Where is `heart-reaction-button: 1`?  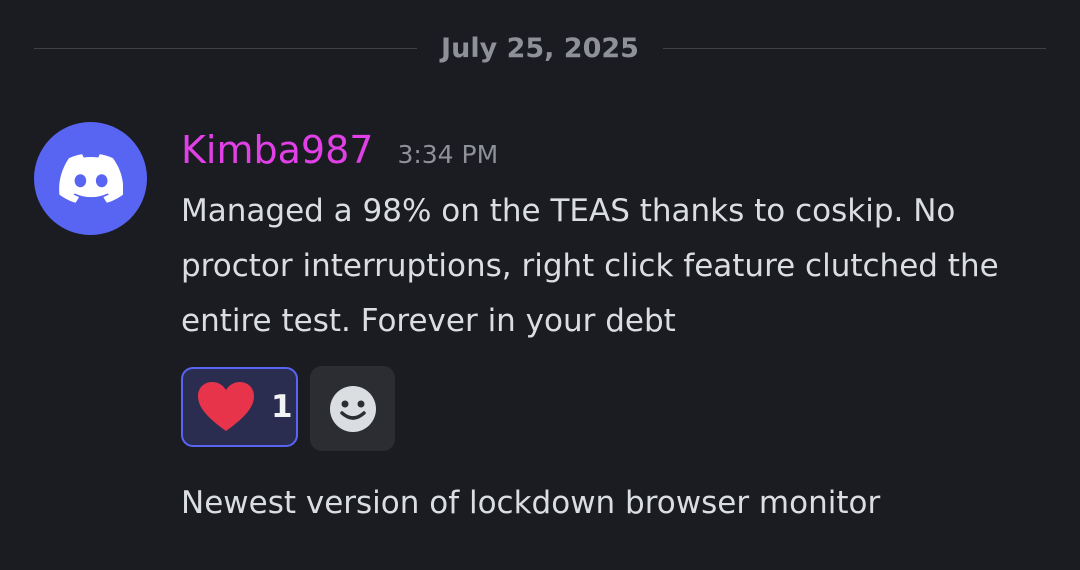
heart-reaction-button: 1 is located at coordinates (239, 407).